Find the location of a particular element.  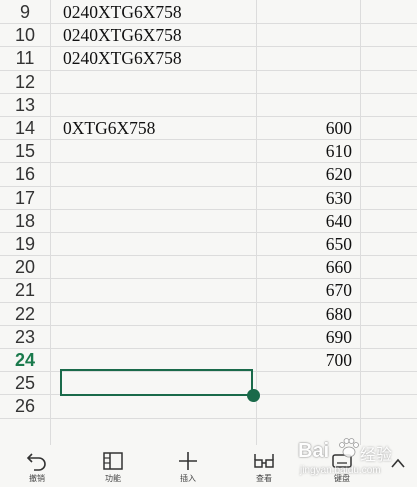

chevron-up-icon is located at coordinates (398, 463).